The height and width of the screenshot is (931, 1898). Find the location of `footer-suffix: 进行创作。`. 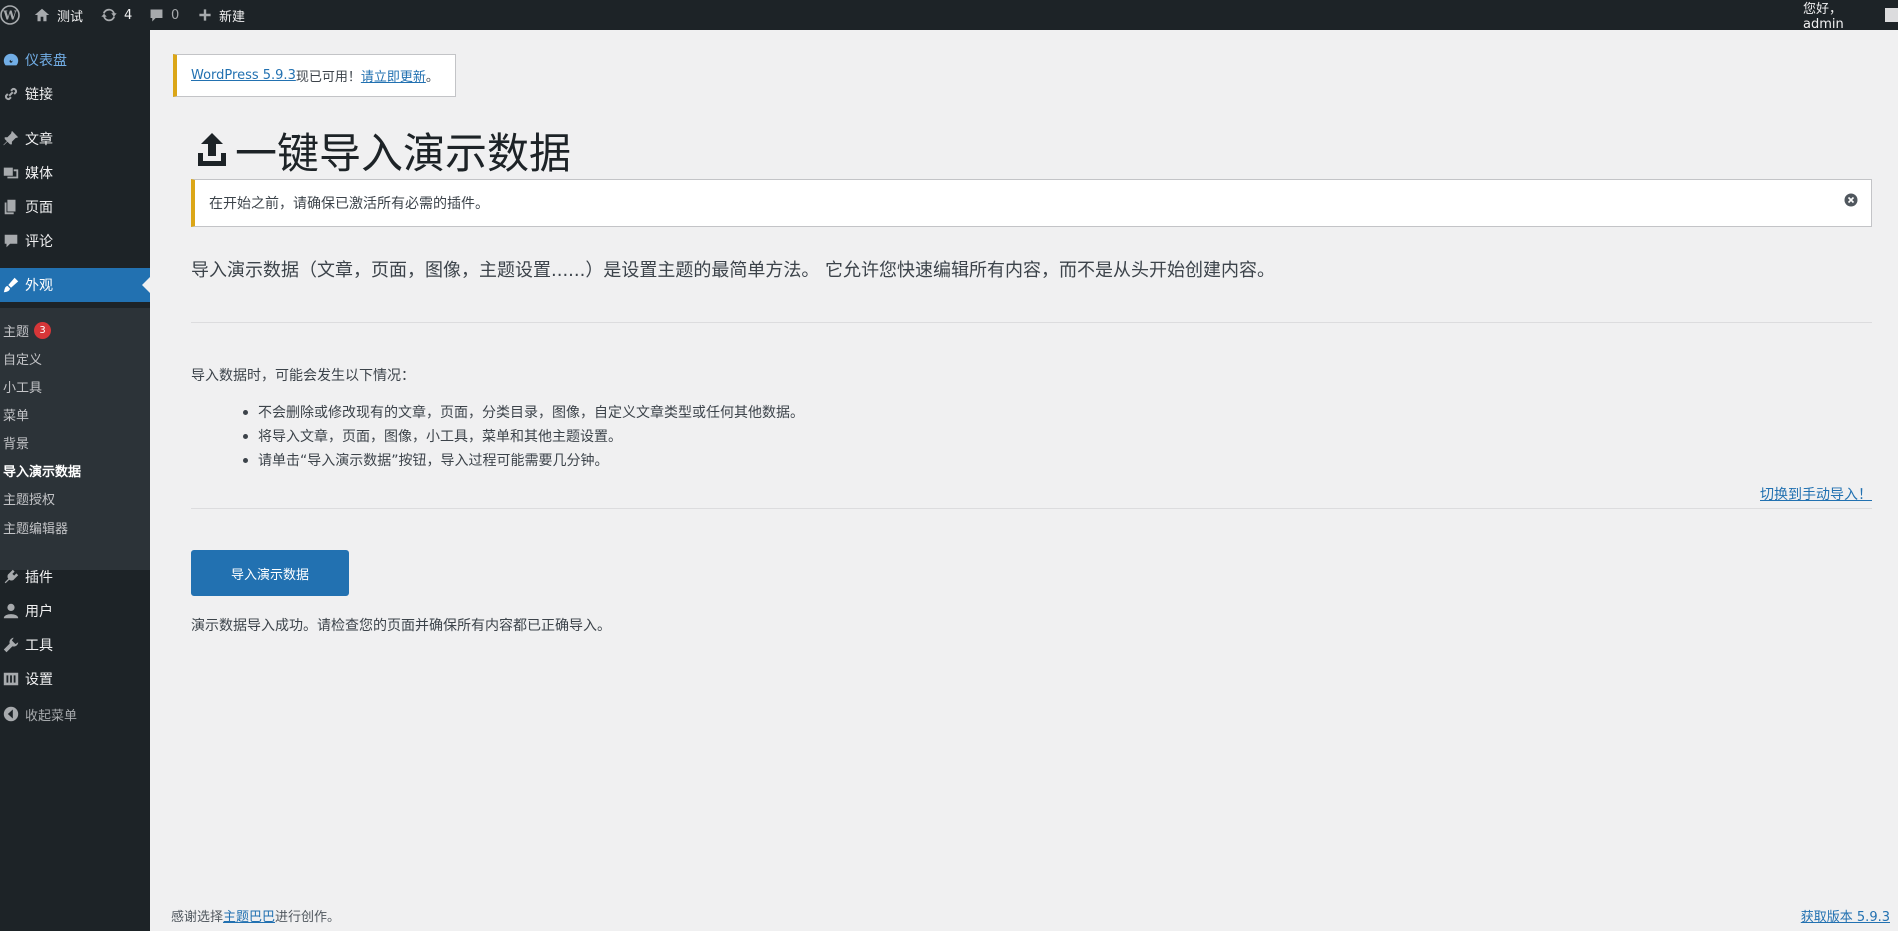

footer-suffix: 进行创作。 is located at coordinates (308, 917).